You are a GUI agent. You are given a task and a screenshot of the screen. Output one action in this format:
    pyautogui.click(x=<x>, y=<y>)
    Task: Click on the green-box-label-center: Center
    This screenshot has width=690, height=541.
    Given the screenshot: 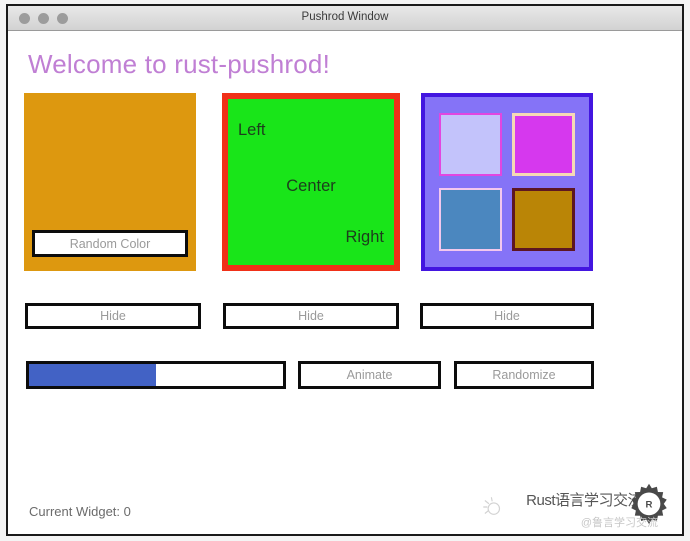 What is the action you would take?
    pyautogui.click(x=311, y=186)
    